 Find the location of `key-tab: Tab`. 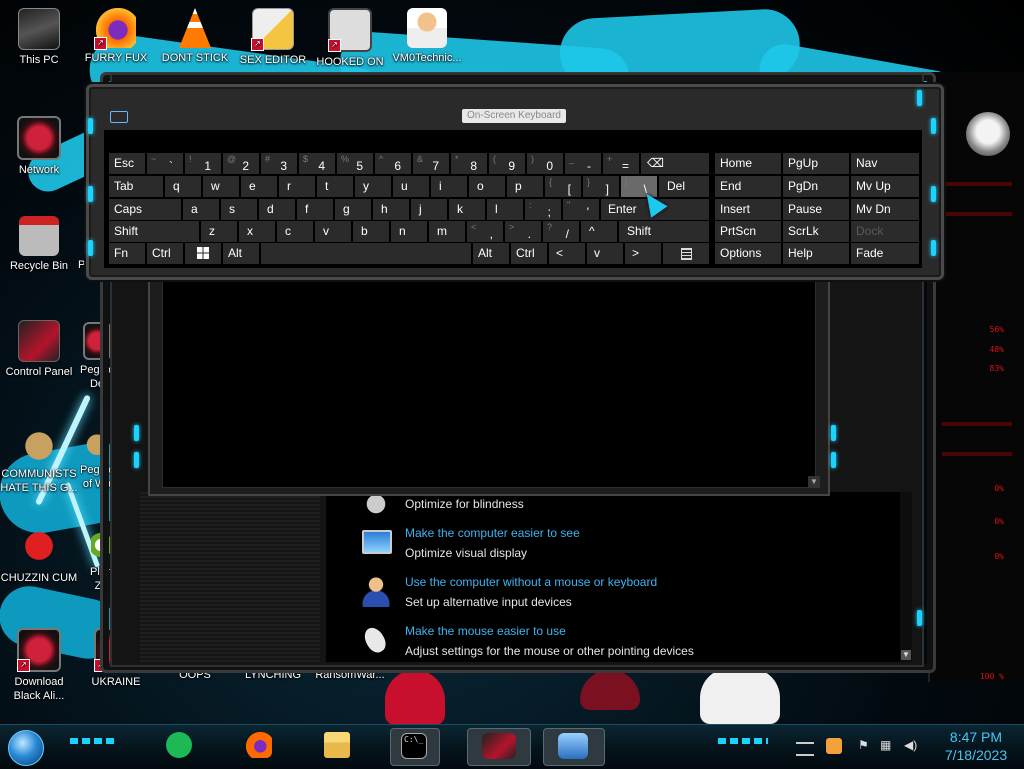

key-tab: Tab is located at coordinates (136, 186).